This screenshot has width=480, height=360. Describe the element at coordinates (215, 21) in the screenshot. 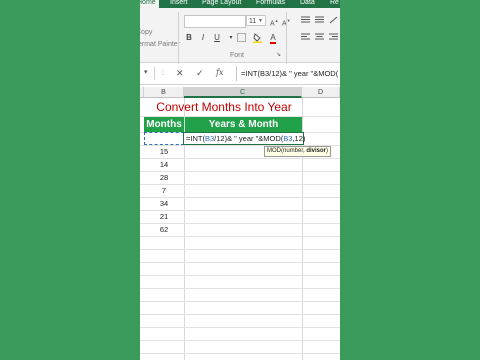

I see `font-name-select` at that location.